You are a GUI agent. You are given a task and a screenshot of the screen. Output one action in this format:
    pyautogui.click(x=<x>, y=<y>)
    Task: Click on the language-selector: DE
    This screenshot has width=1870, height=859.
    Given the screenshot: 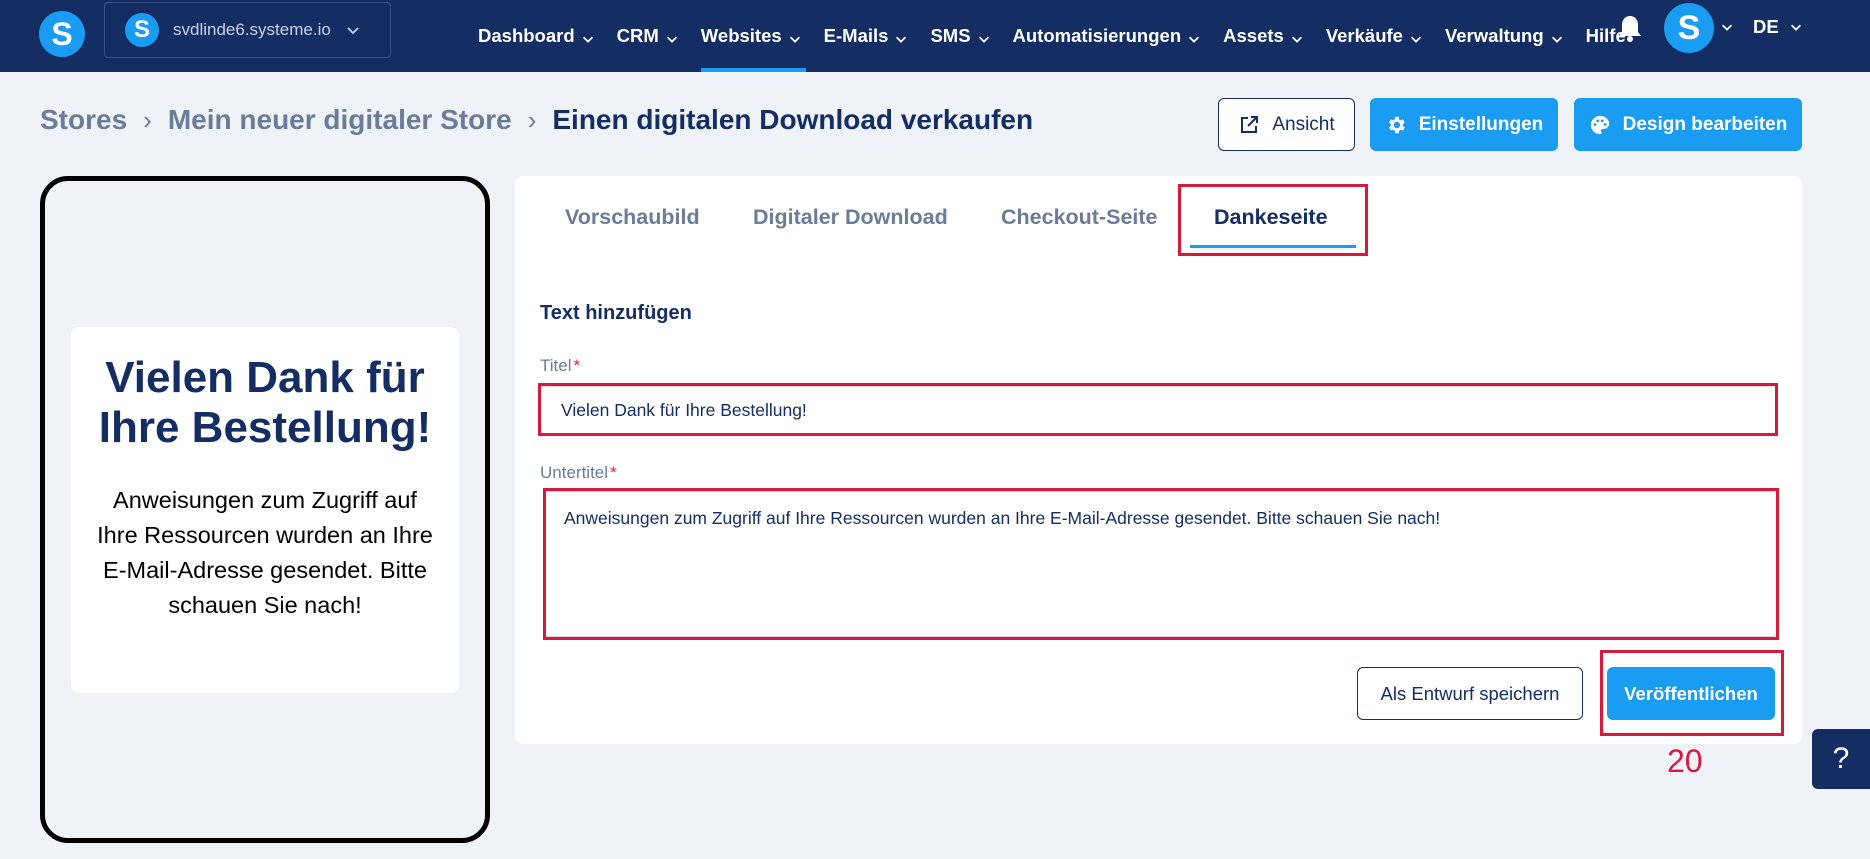 What is the action you would take?
    pyautogui.click(x=1766, y=27)
    